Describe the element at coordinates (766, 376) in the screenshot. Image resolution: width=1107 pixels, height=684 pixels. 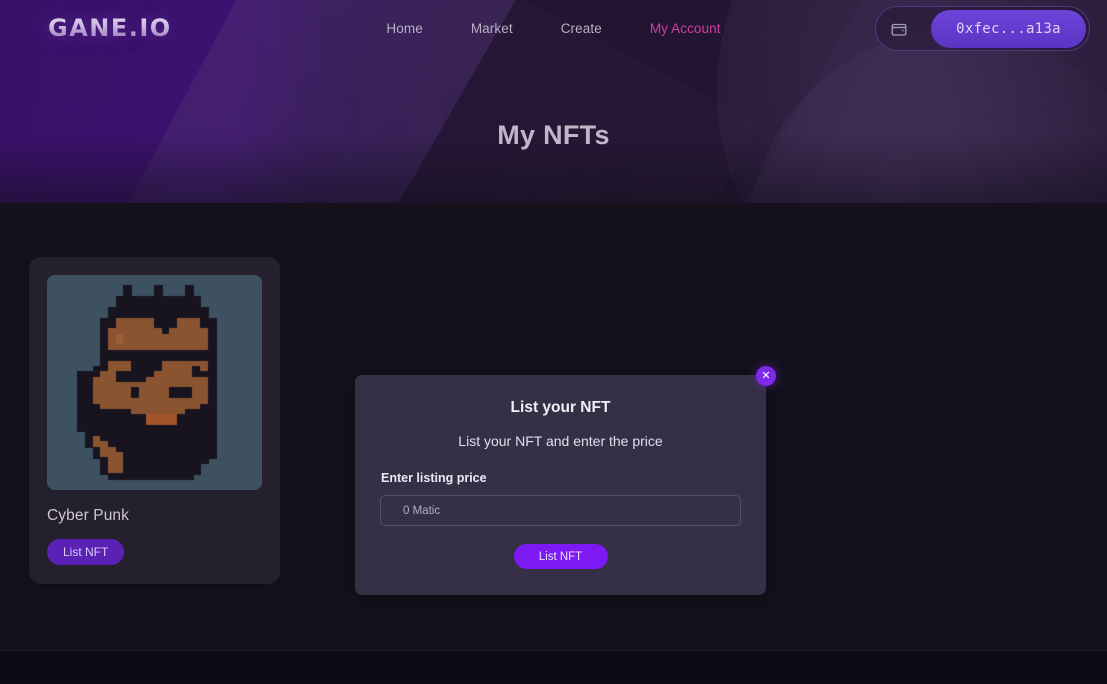
I see `close-icon: ✕` at that location.